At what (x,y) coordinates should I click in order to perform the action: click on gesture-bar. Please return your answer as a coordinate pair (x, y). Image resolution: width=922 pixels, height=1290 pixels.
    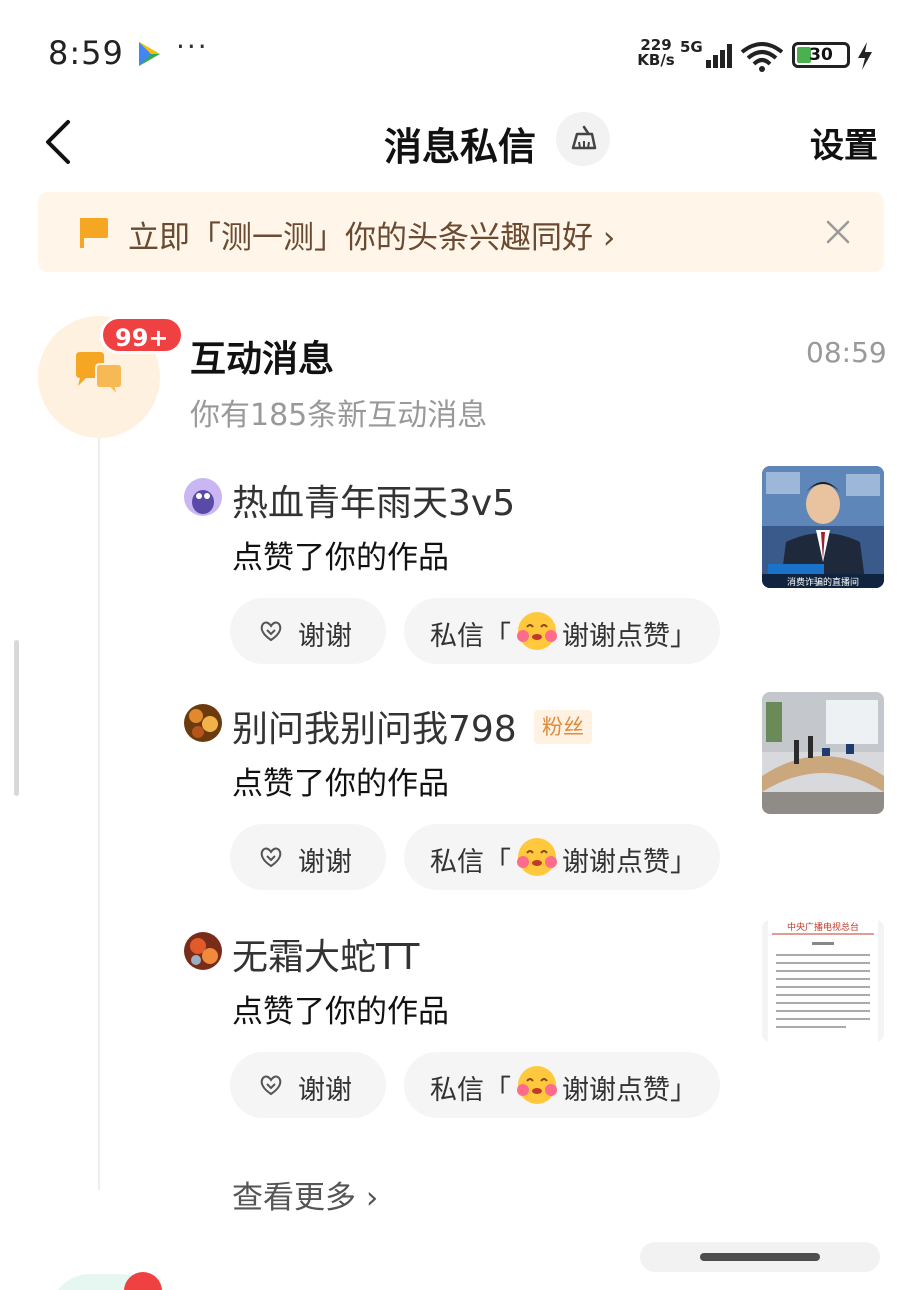
    Looking at the image, I should click on (760, 1257).